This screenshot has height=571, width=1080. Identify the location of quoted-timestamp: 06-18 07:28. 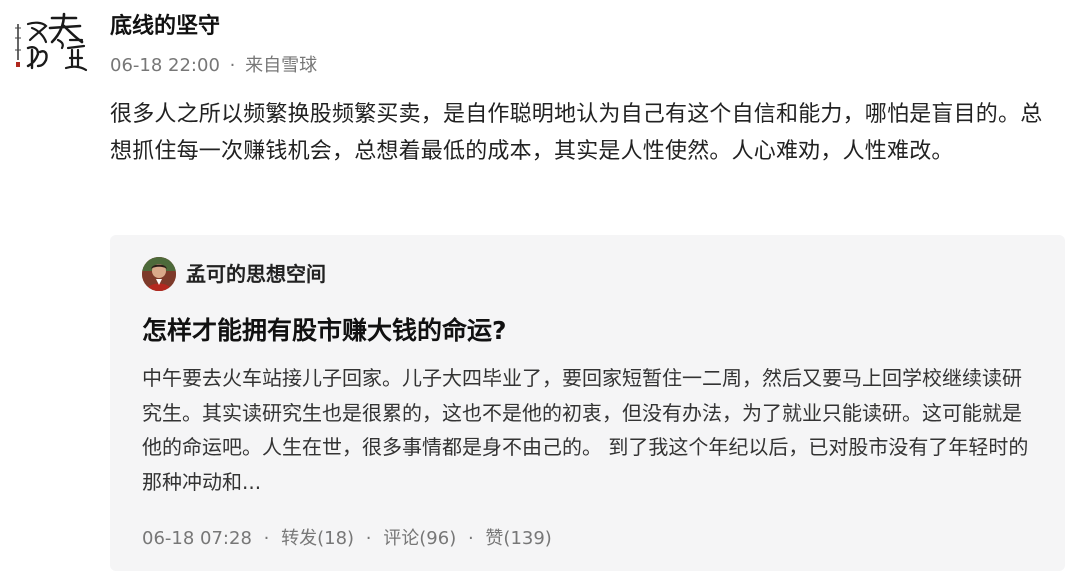
(197, 538).